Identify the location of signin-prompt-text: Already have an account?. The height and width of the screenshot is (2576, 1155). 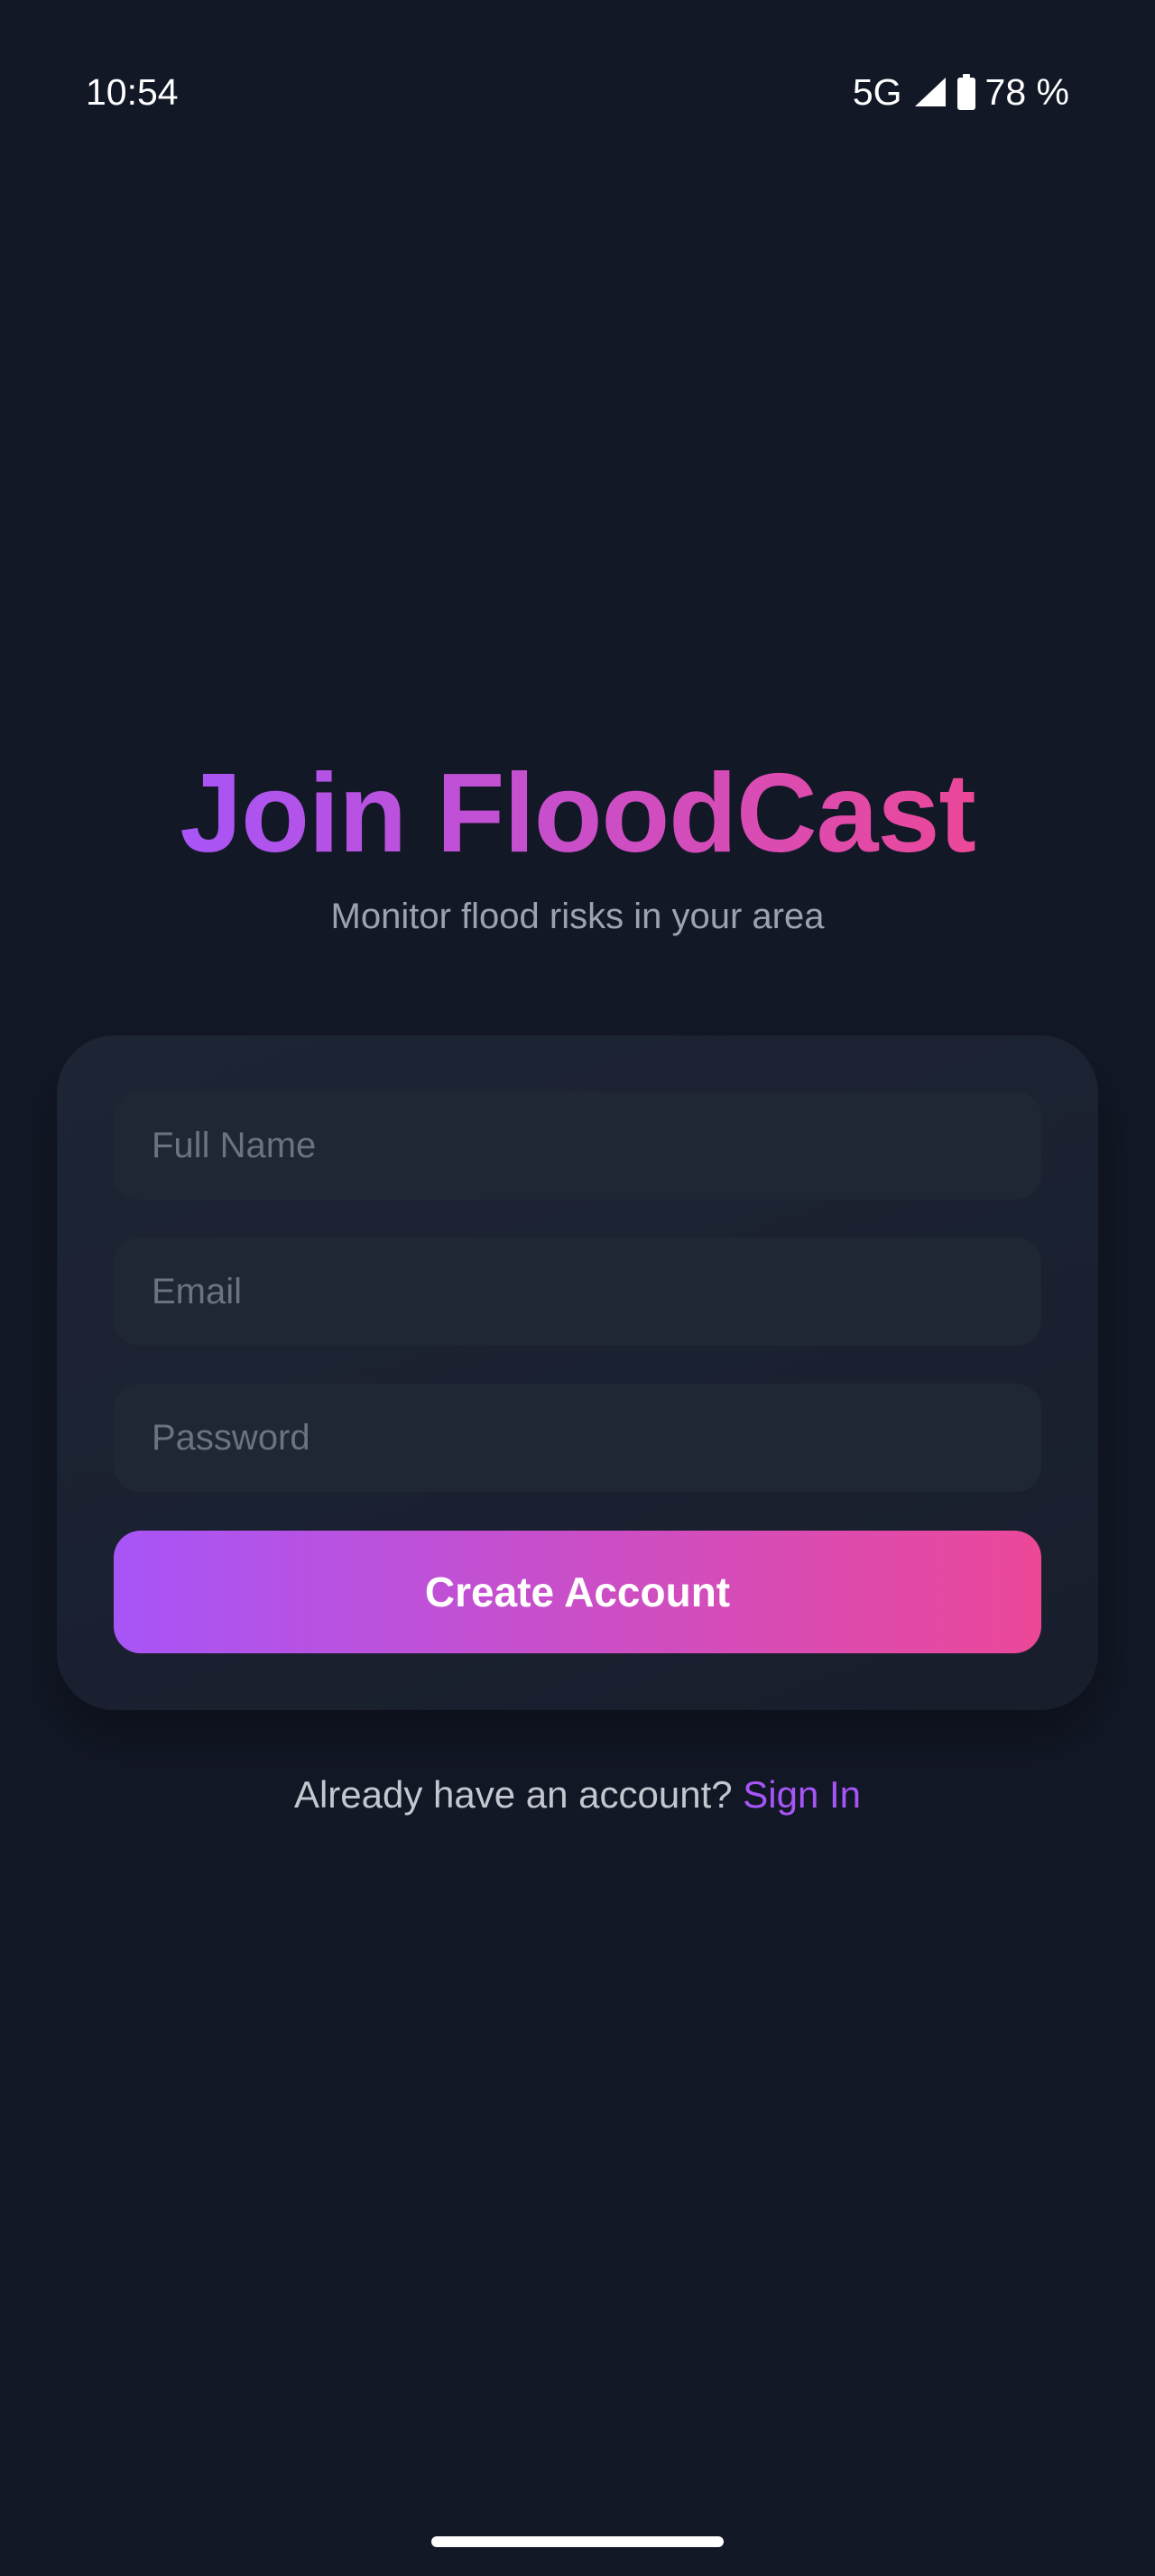
(518, 1794).